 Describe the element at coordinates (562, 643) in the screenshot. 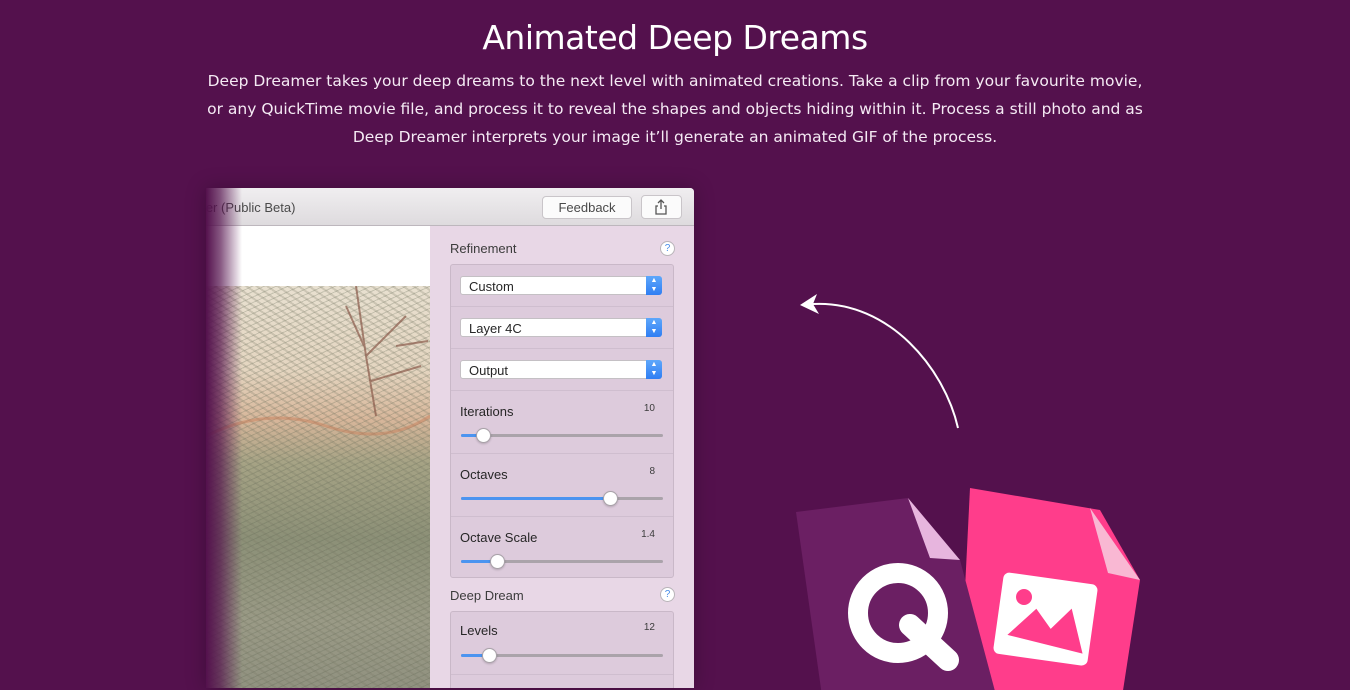

I see `levels-row: Levels 12` at that location.